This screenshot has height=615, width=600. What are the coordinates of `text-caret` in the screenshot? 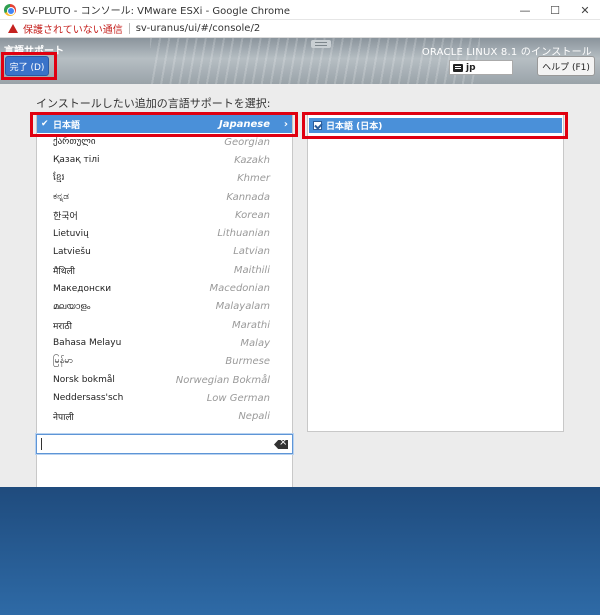 It's located at (41, 444).